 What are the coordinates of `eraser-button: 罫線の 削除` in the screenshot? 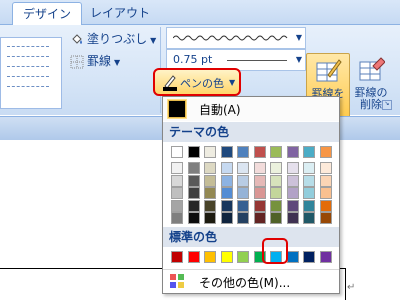 It's located at (371, 88).